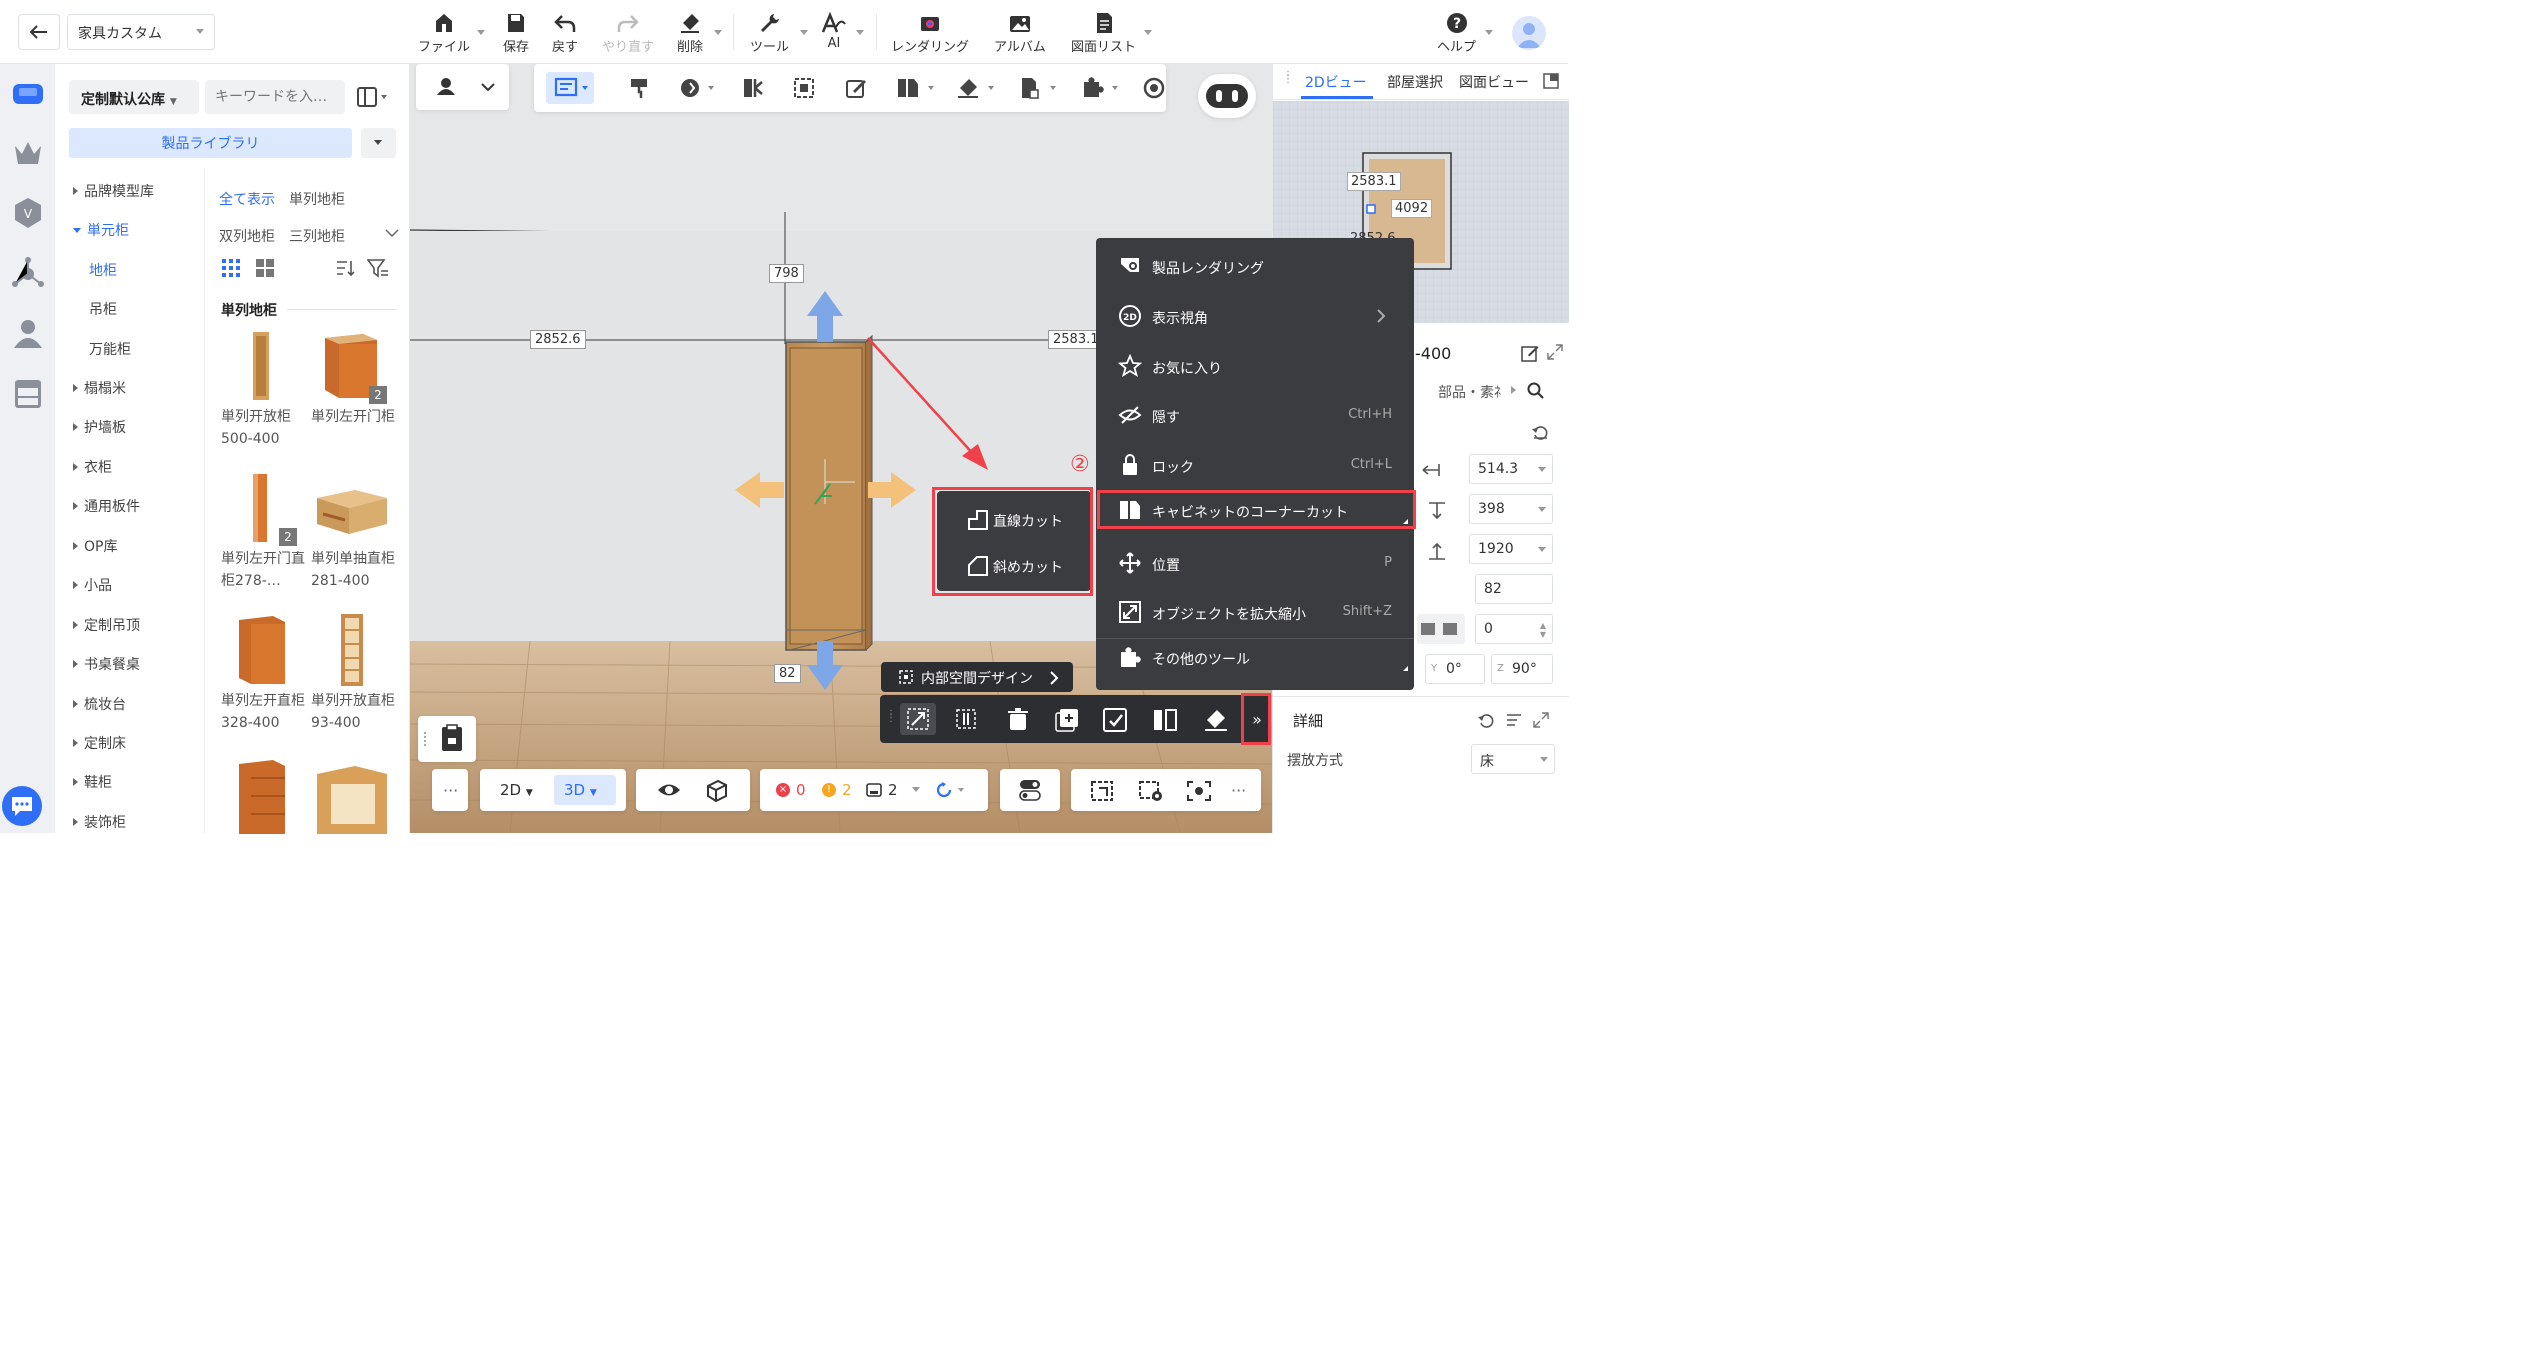 The height and width of the screenshot is (1352, 2544). What do you see at coordinates (101, 230) in the screenshot?
I see `category-item: 単元柜` at bounding box center [101, 230].